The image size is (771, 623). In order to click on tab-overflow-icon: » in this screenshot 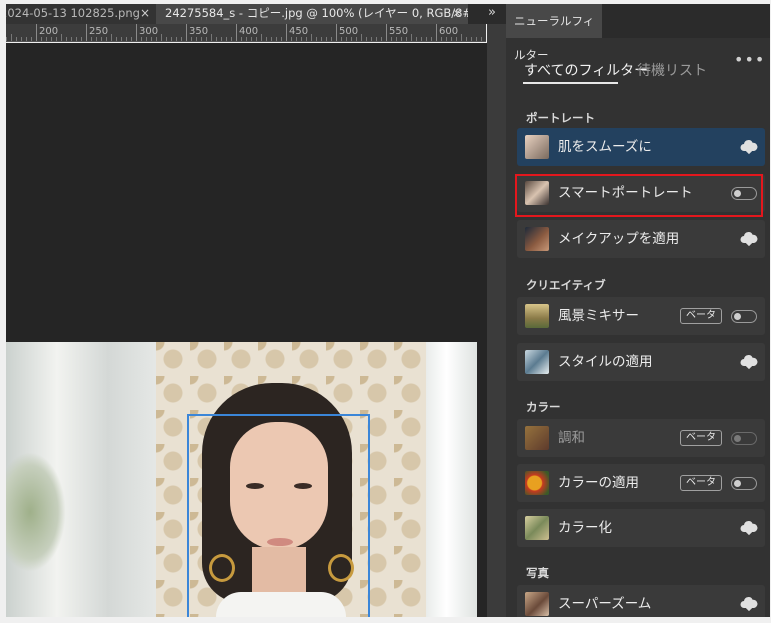, I will do `click(492, 14)`.